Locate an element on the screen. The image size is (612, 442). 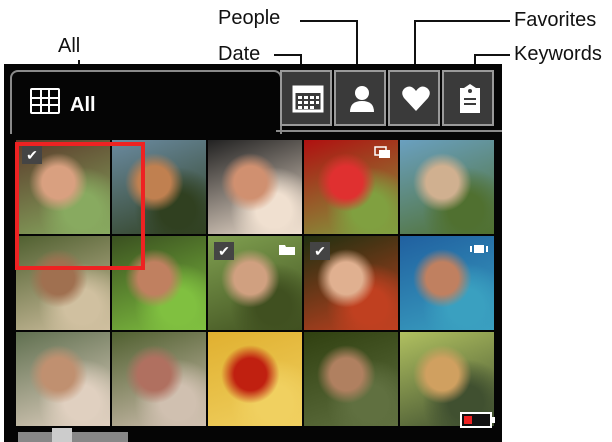
tag-icon is located at coordinates (470, 98).